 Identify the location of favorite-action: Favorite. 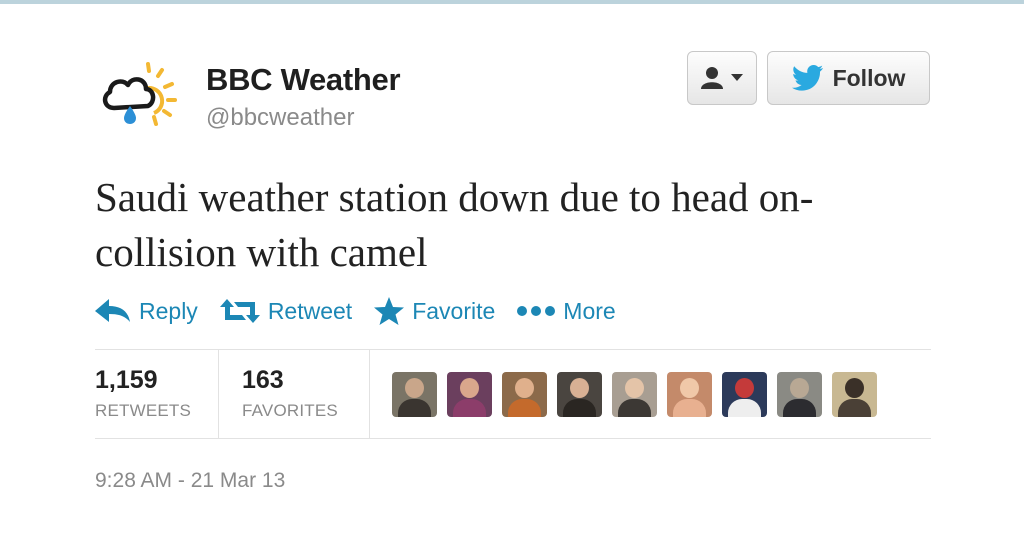
(434, 311).